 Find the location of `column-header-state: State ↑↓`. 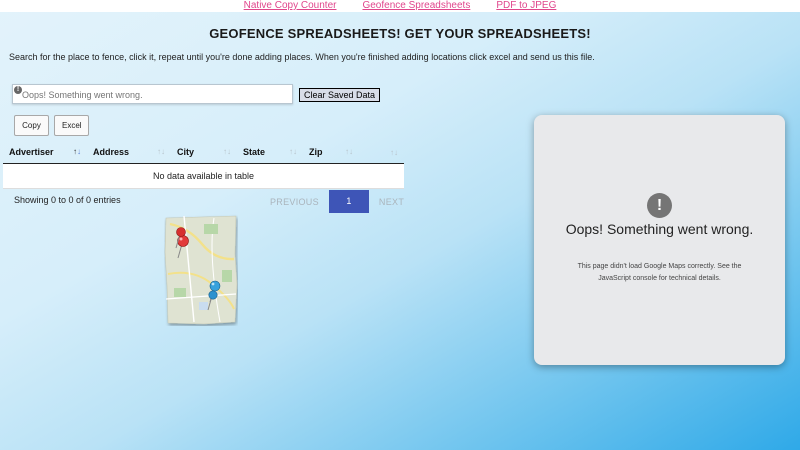

column-header-state: State ↑↓ is located at coordinates (270, 152).